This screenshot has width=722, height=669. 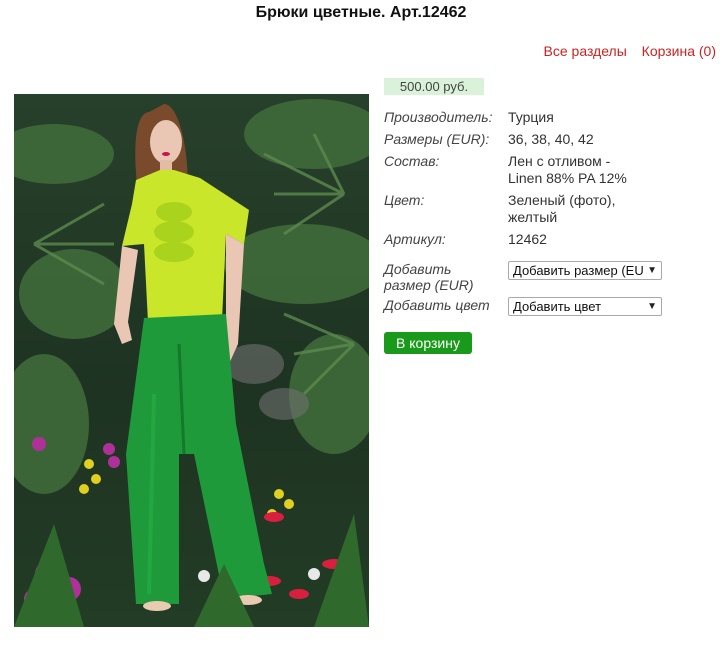 What do you see at coordinates (361, 12) in the screenshot?
I see `page-title: Брюки цветные. Арт.12462` at bounding box center [361, 12].